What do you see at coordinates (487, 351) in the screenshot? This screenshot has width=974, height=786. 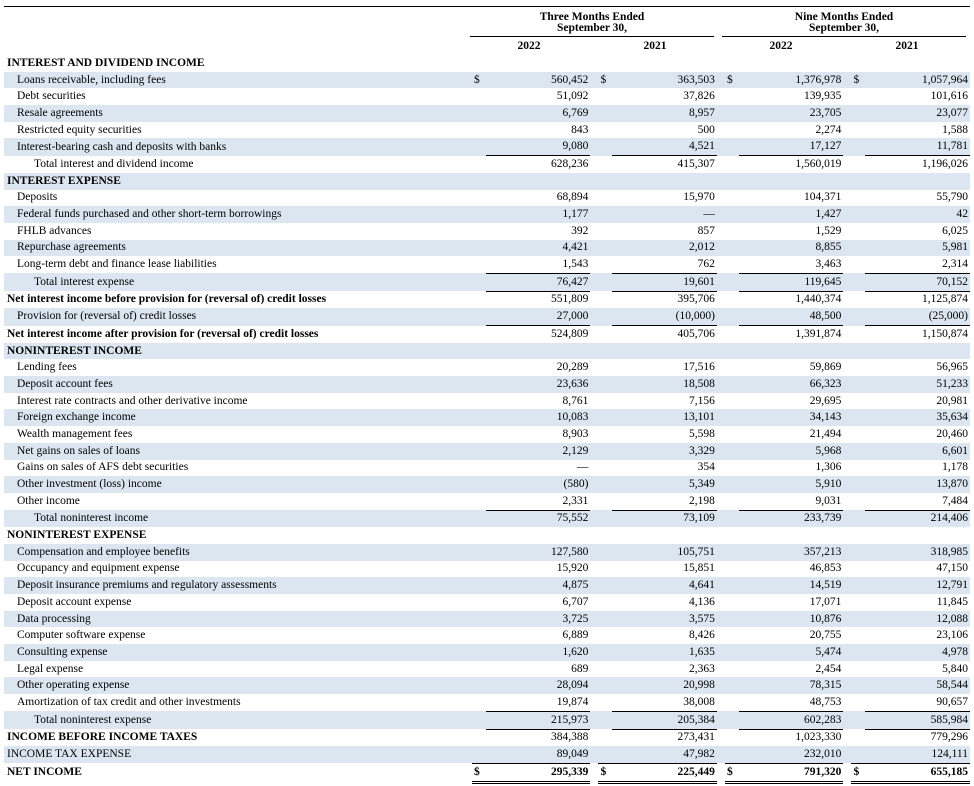 I see `section-header-row: NONINTEREST INCOME` at bounding box center [487, 351].